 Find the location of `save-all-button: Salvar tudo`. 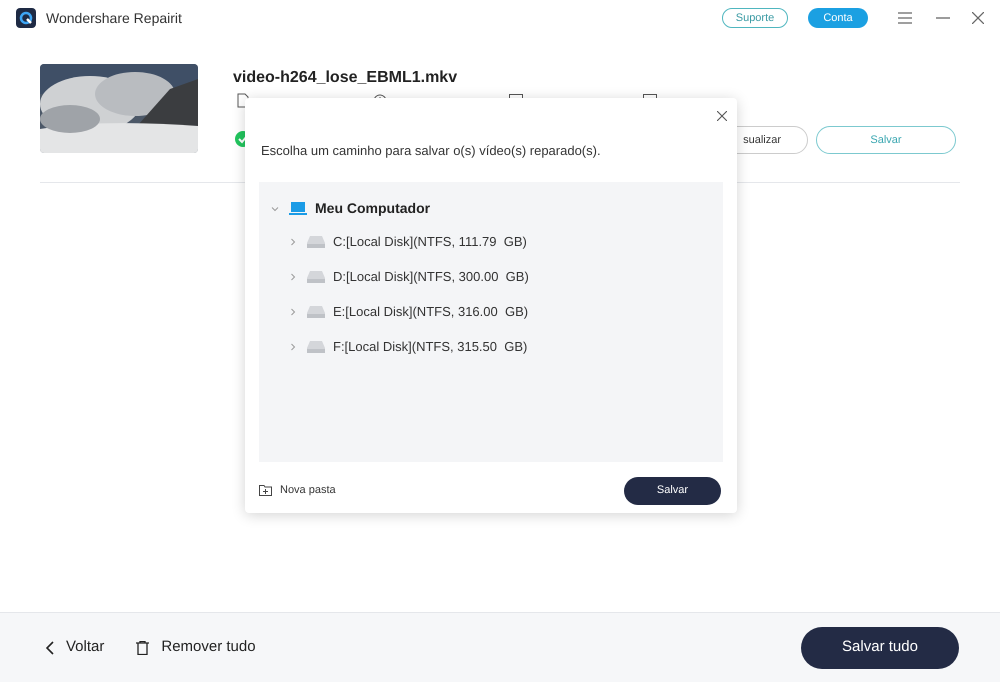

save-all-button: Salvar tudo is located at coordinates (880, 647).